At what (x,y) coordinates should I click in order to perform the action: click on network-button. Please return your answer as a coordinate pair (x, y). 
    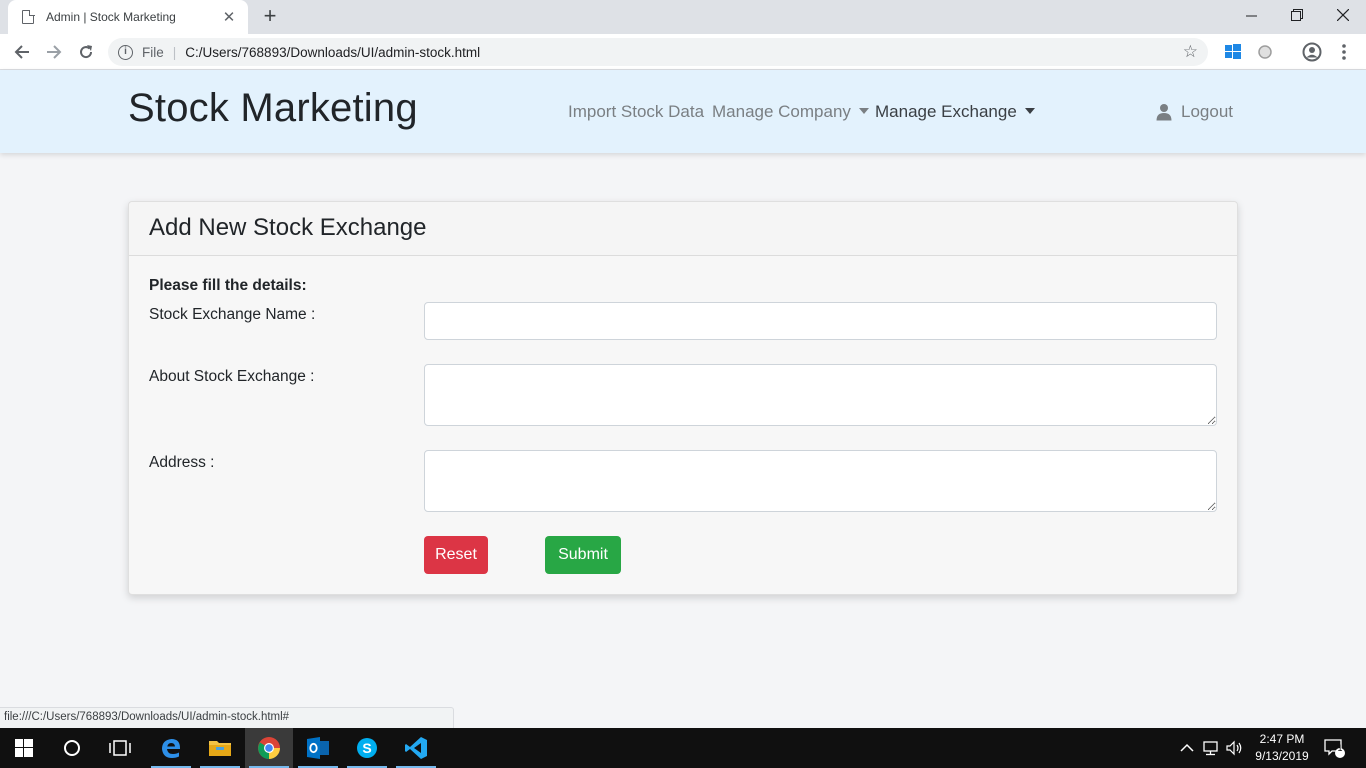
    Looking at the image, I should click on (1212, 748).